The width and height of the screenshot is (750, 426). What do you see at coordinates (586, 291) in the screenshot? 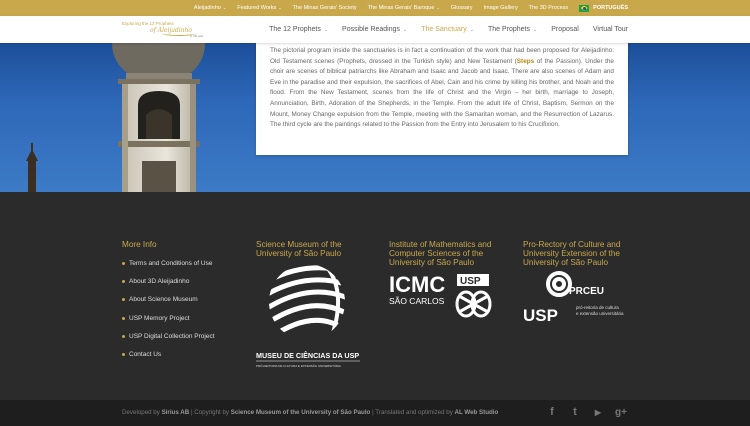
I see `prceu-logo-text: PRCEU` at bounding box center [586, 291].